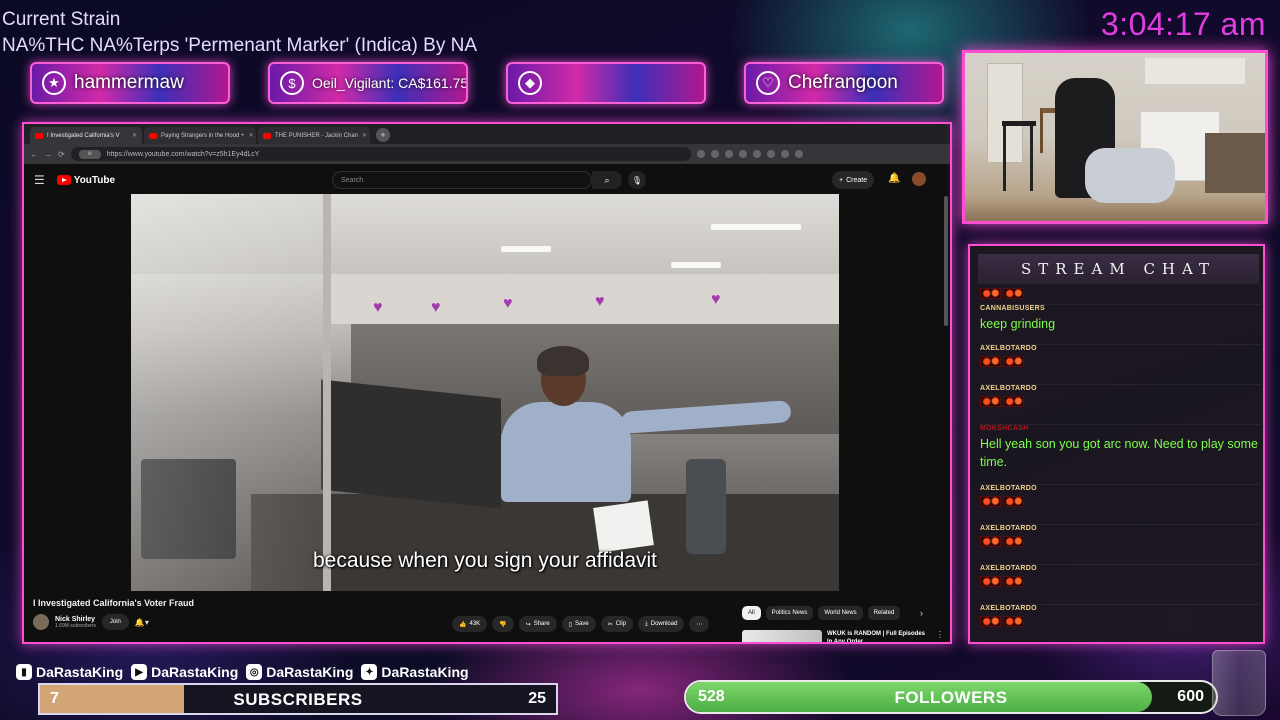 Image resolution: width=1280 pixels, height=720 pixels. I want to click on related-chips: All Politics News World News Related, so click(821, 613).